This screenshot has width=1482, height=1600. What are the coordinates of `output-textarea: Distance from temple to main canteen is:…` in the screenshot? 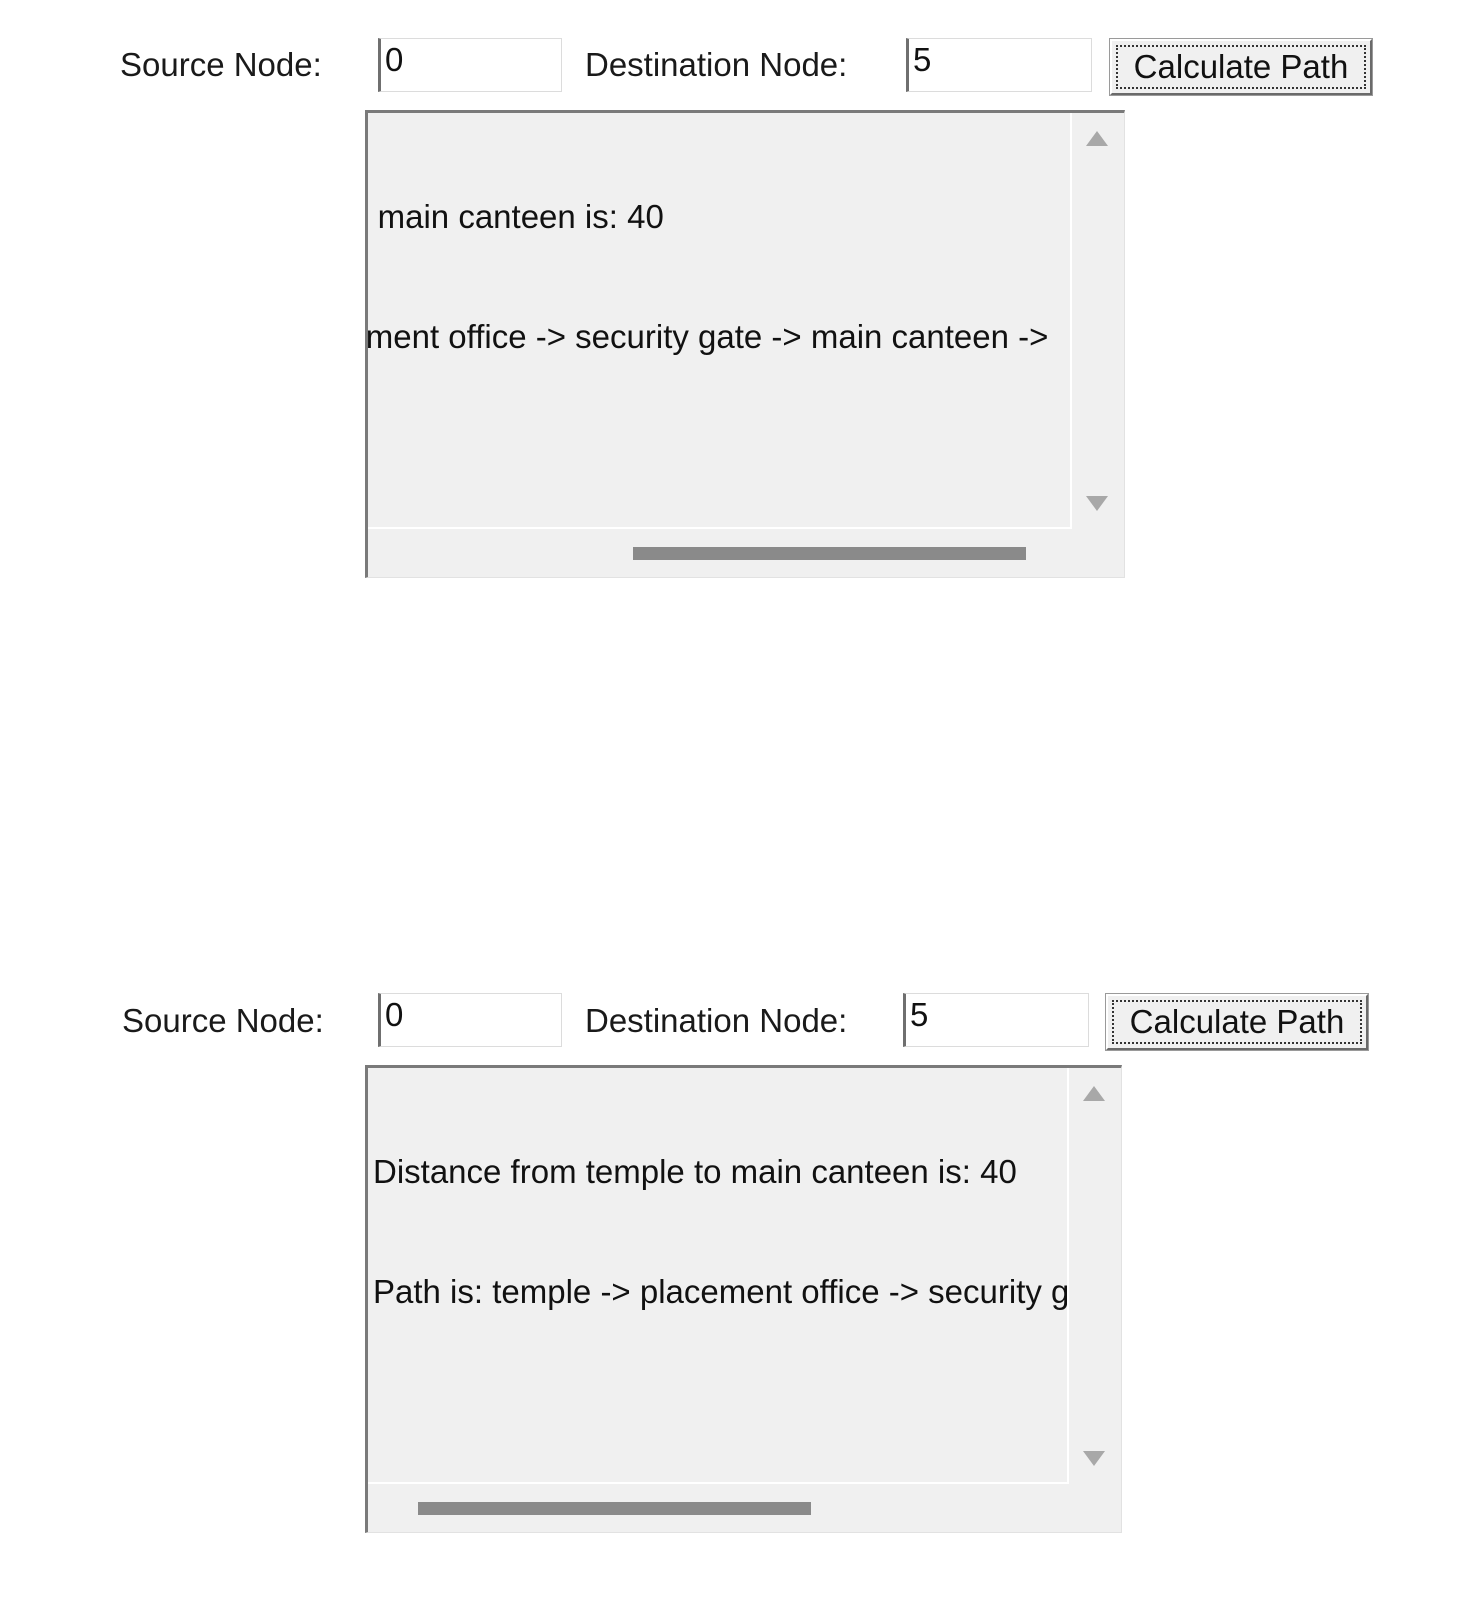 It's located at (743, 1299).